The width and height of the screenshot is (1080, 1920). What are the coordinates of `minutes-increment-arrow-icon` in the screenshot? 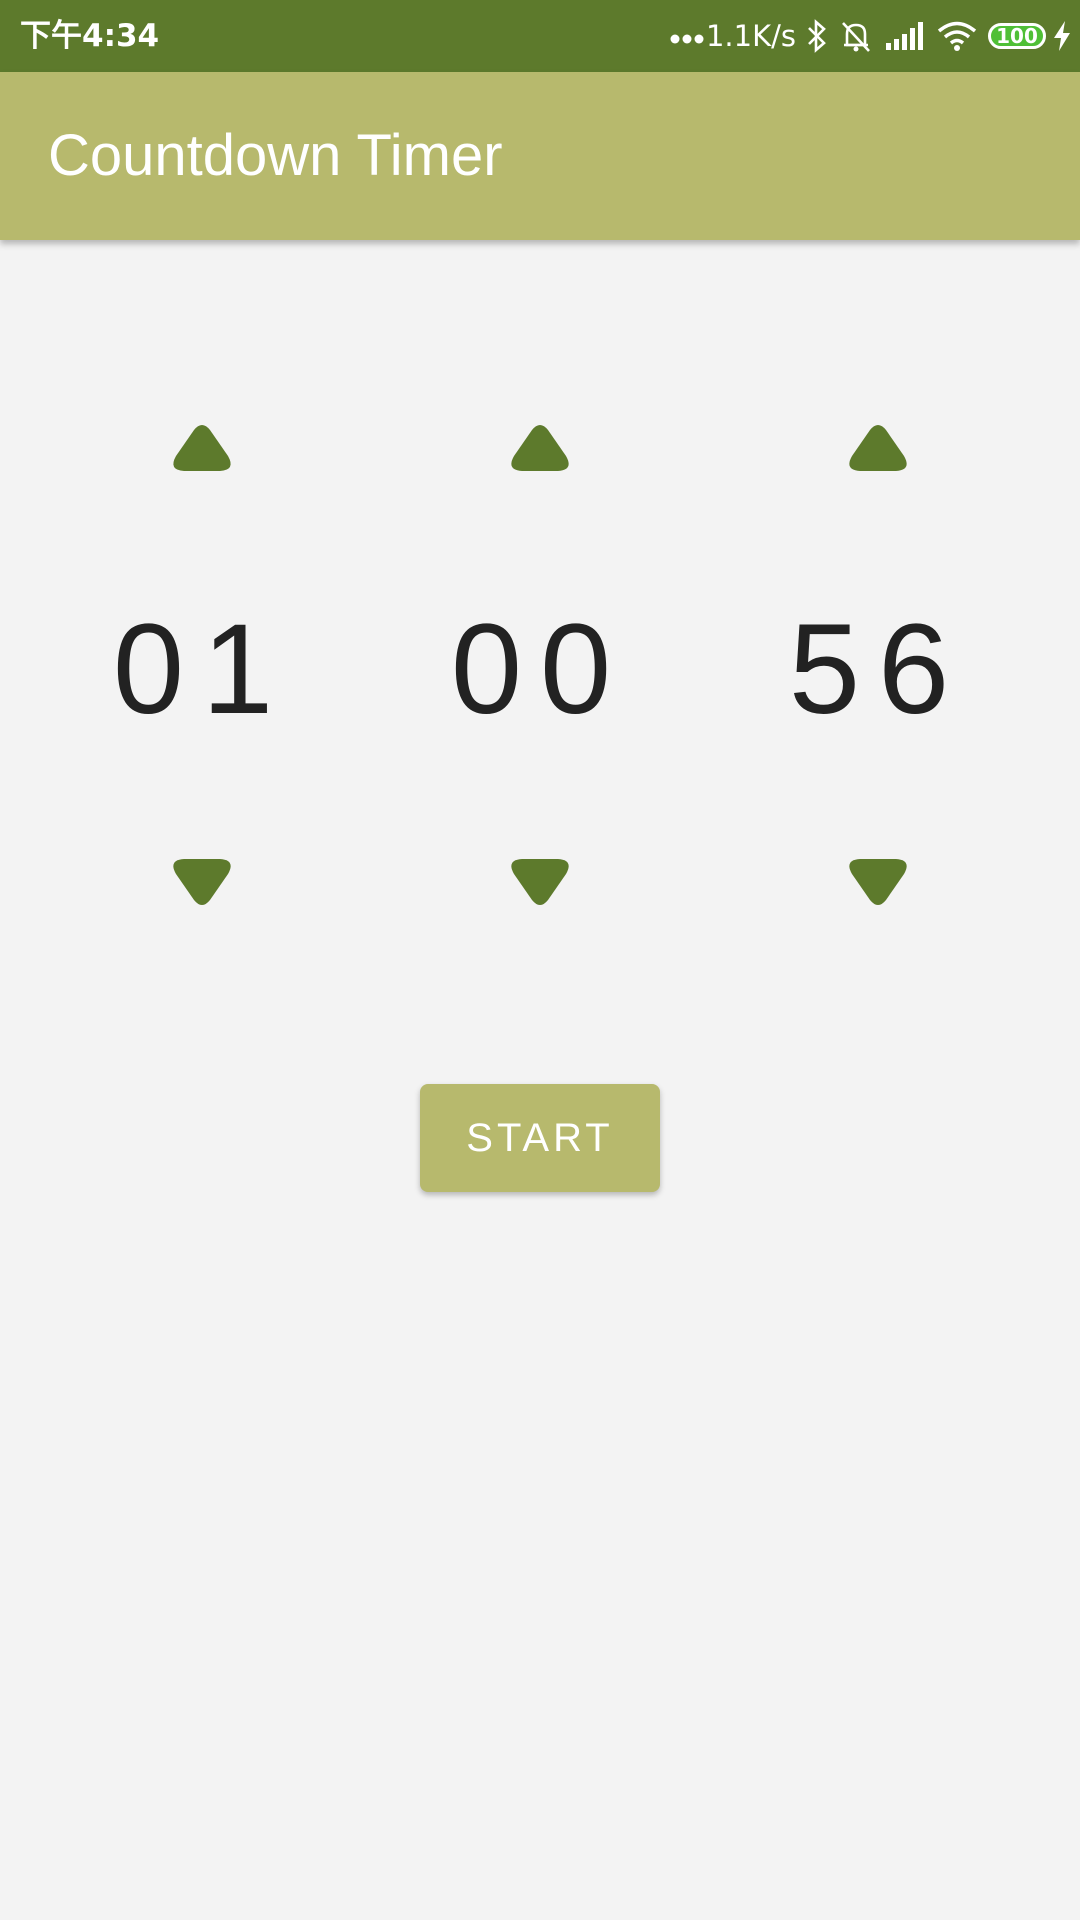 It's located at (540, 455).